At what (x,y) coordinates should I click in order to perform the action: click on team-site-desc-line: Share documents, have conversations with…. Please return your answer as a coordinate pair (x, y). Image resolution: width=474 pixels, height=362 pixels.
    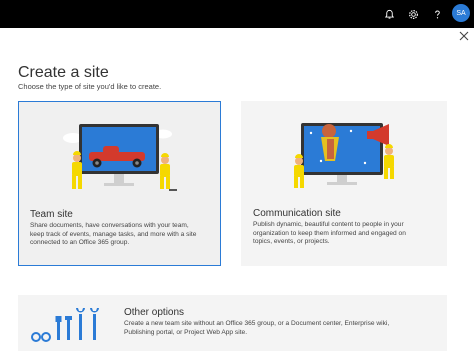
    Looking at the image, I should click on (109, 225).